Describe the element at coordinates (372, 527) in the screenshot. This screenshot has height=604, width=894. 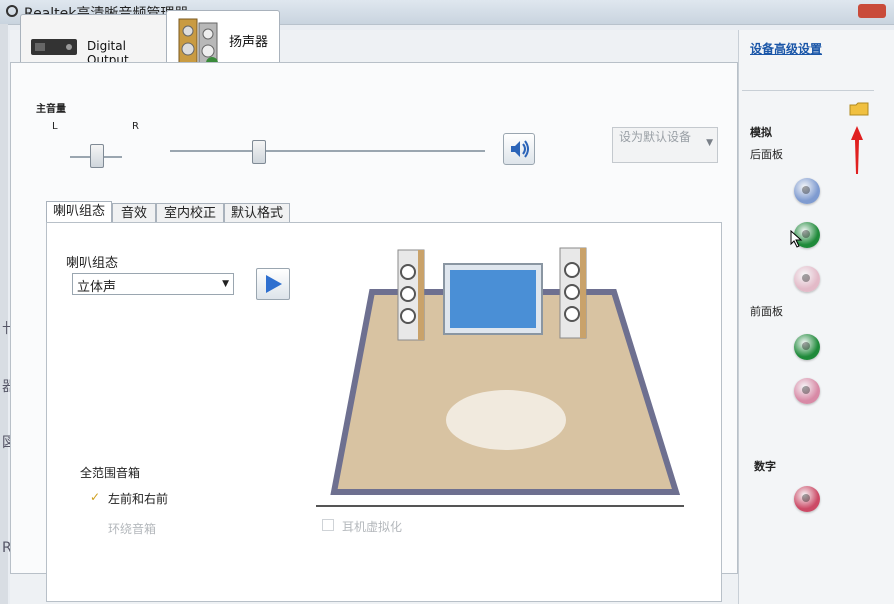
I see `headphone-virtualization-label: 耳机虚拟化` at that location.